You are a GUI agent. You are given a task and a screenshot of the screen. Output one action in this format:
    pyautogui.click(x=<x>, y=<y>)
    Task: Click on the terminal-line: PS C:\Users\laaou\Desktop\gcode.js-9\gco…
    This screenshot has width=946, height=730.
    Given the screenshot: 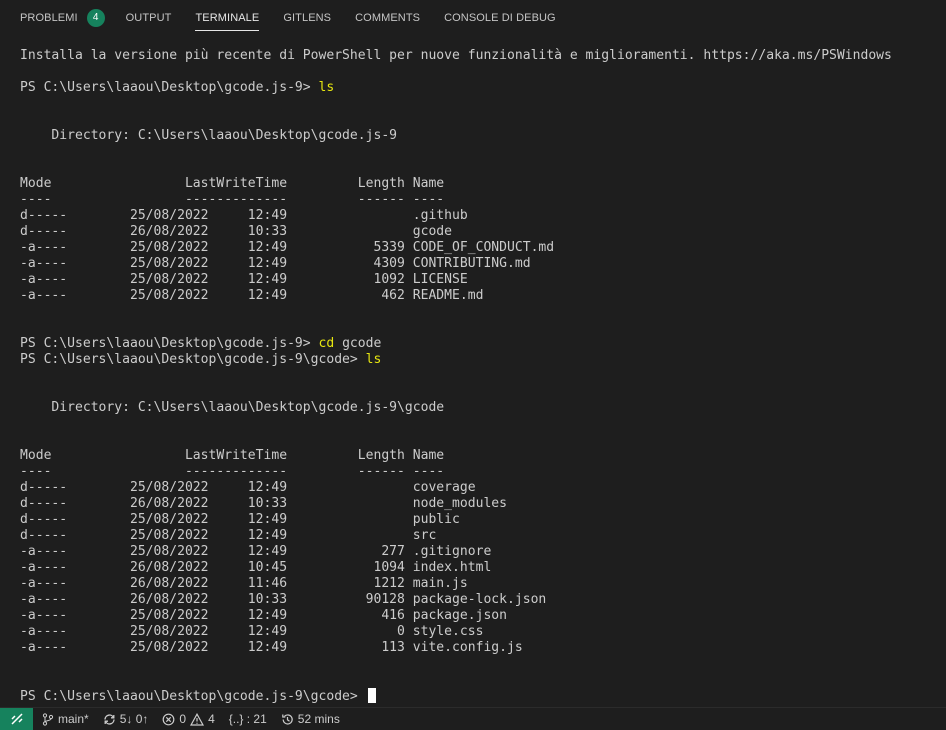 What is the action you would take?
    pyautogui.click(x=480, y=696)
    